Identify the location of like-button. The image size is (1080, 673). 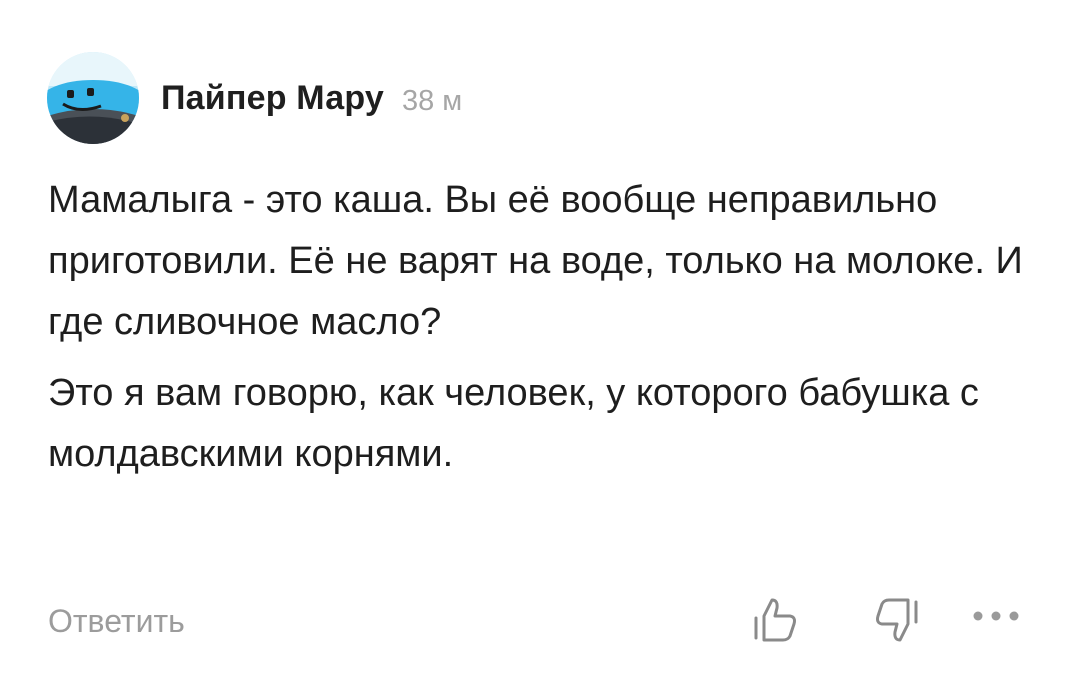
(776, 620).